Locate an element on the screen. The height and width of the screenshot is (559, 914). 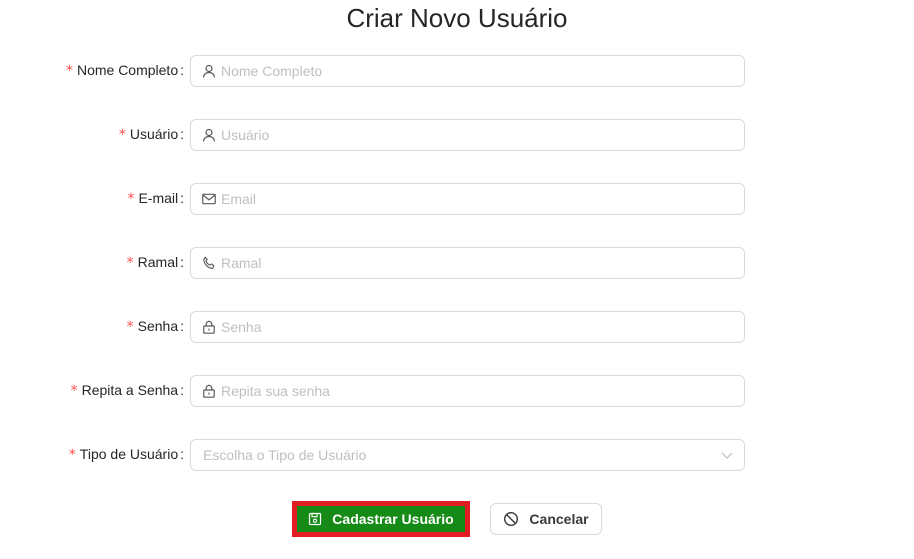
field-label: * Senha: is located at coordinates (155, 327).